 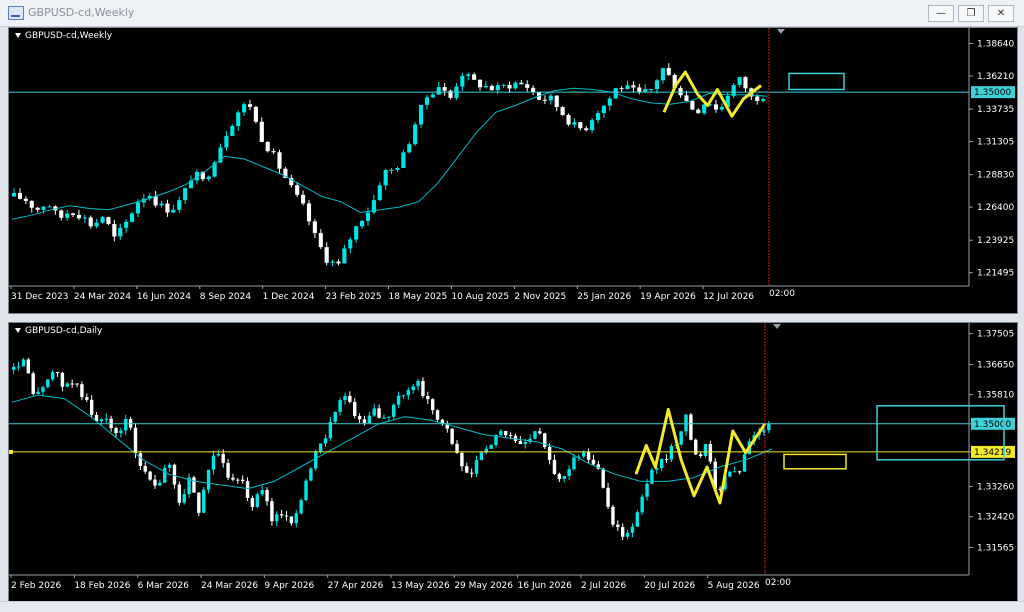 I want to click on minimize-button: —, so click(x=941, y=13).